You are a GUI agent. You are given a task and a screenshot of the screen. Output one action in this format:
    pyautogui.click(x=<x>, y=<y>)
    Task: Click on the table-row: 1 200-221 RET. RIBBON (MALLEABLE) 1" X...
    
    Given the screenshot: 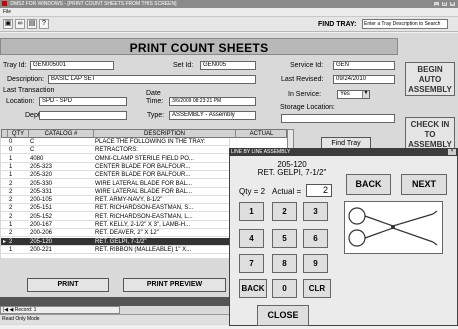 What is the action you would take?
    pyautogui.click(x=115, y=250)
    